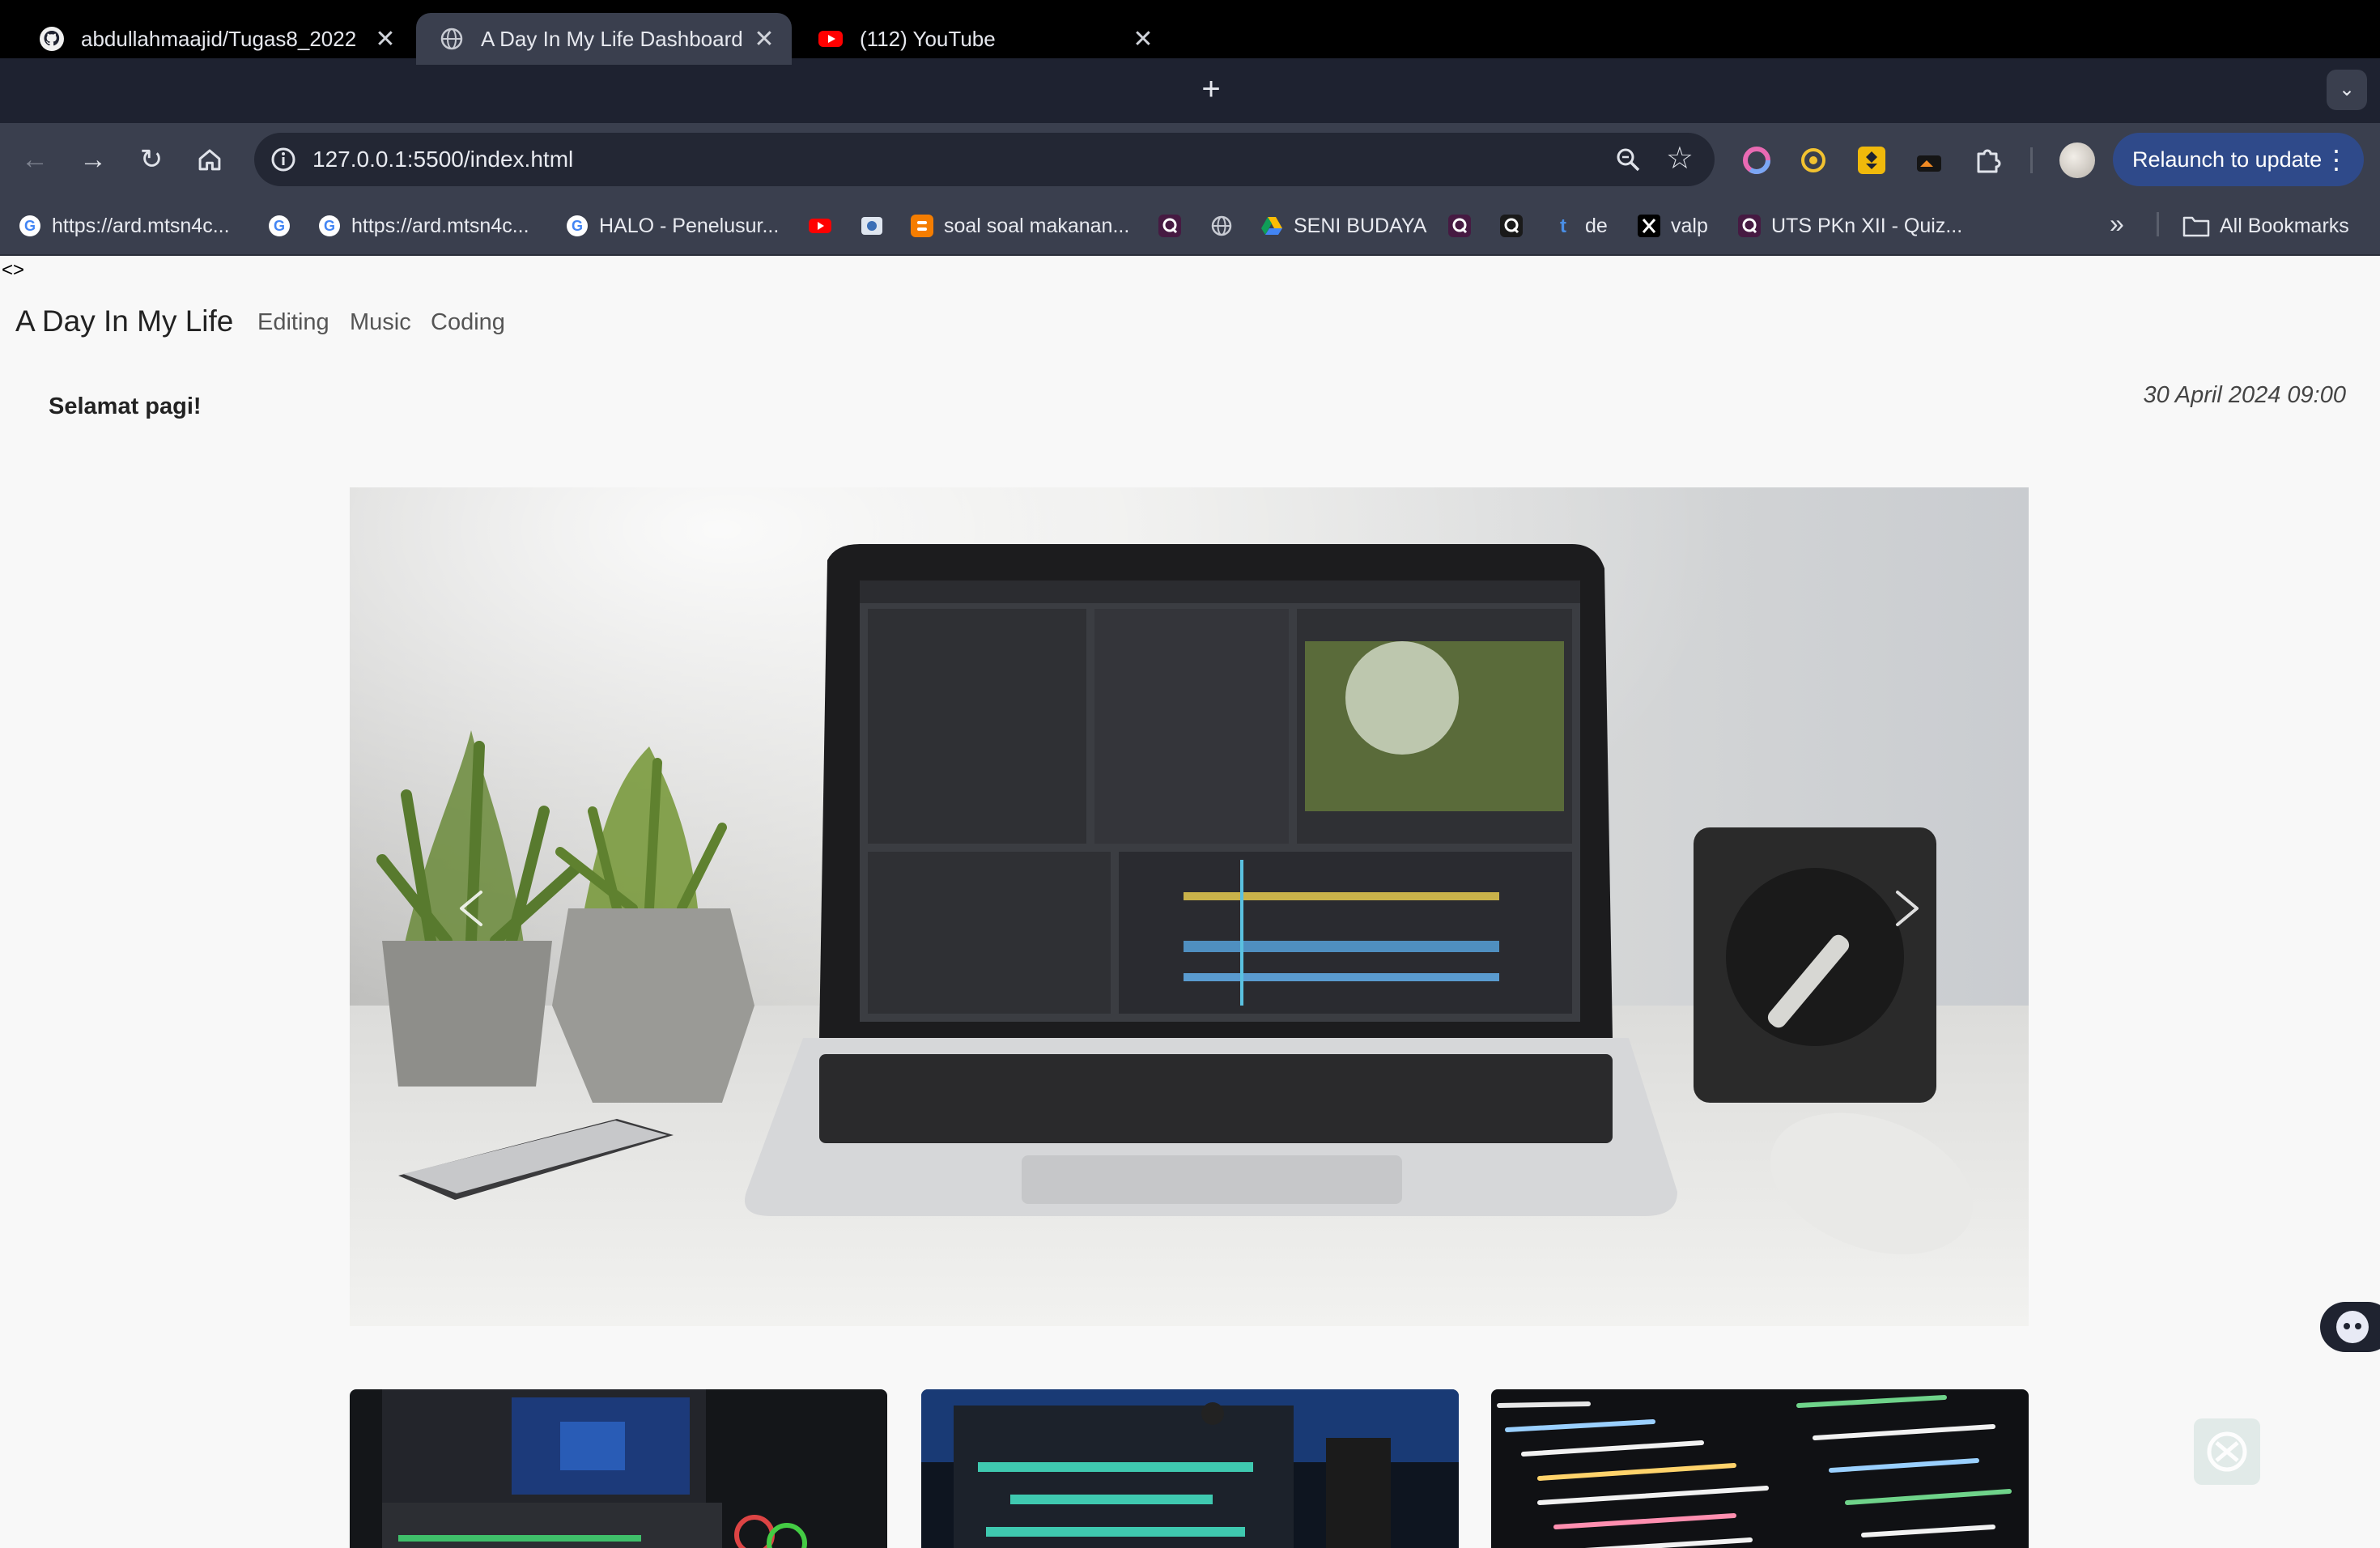  I want to click on bookmark-item: valp, so click(1672, 226).